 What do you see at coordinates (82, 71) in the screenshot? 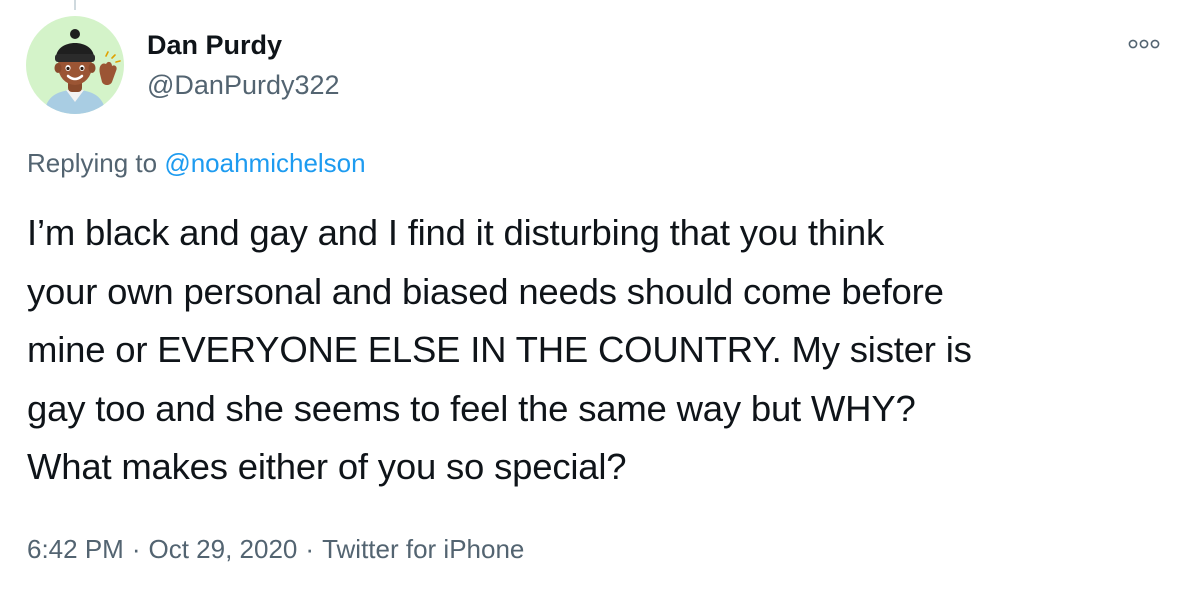
I see `memoji-avatar-icon` at bounding box center [82, 71].